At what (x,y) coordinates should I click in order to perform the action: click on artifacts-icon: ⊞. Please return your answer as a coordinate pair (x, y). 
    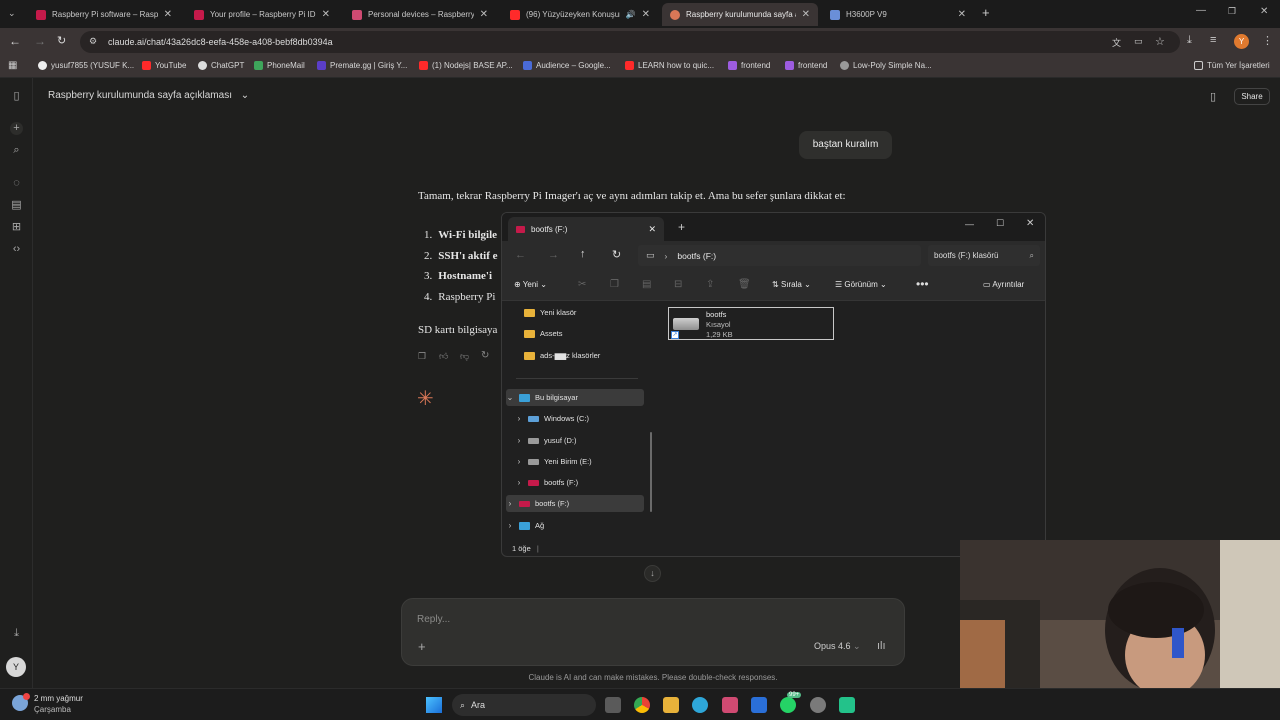
    Looking at the image, I should click on (16, 227).